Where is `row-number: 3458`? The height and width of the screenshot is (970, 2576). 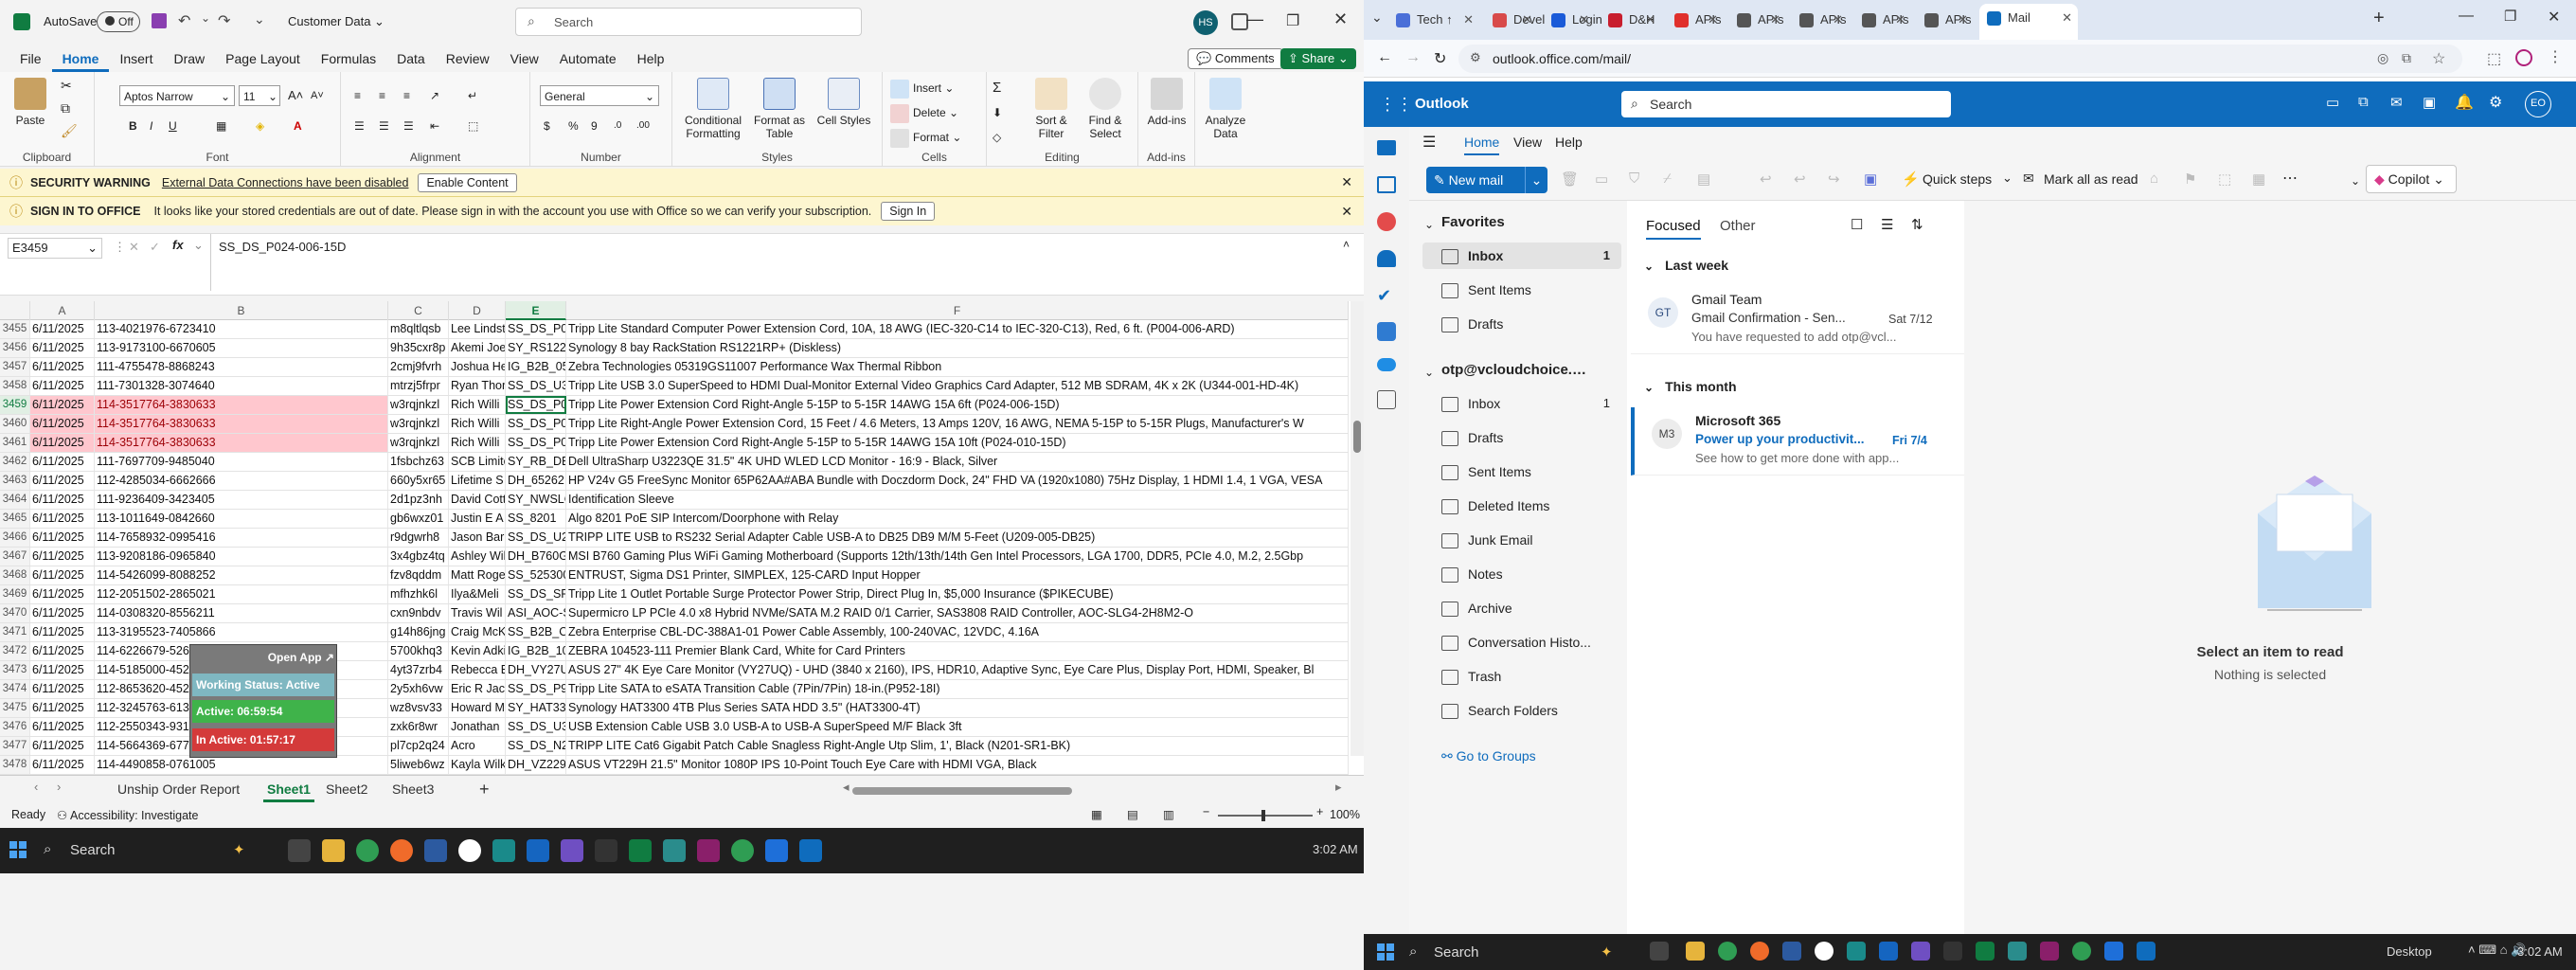
row-number: 3458 is located at coordinates (15, 386).